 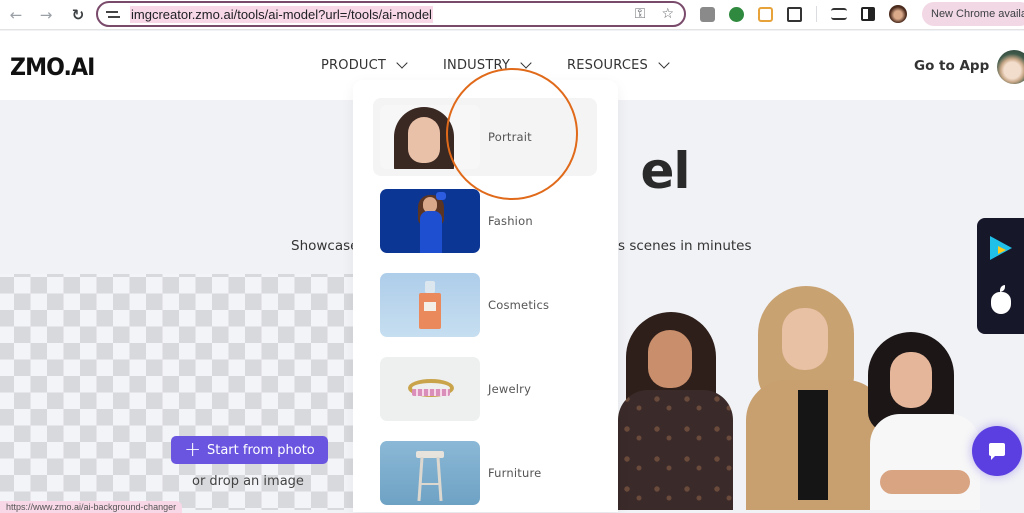 I want to click on extensions-puzzle-icon, so click(x=794, y=14).